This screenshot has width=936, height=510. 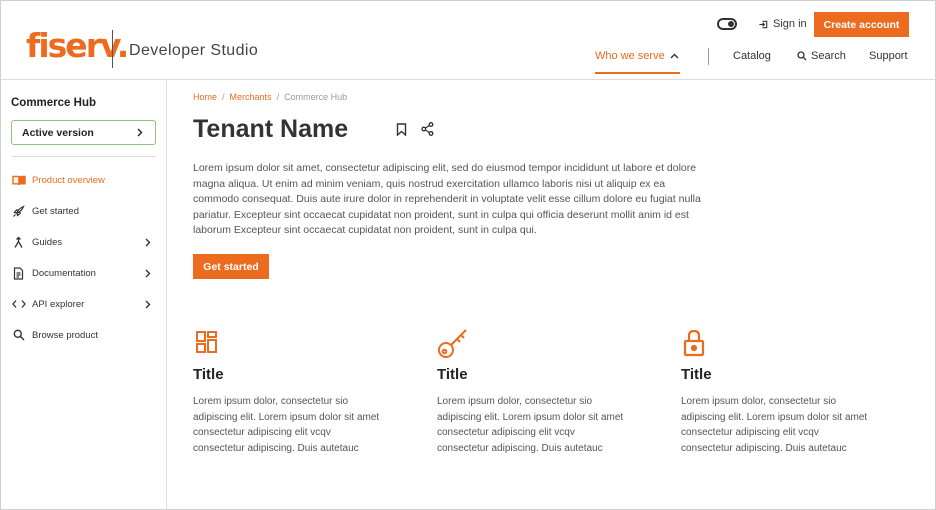 I want to click on sidebar-item-guides: Guides, so click(x=81, y=242).